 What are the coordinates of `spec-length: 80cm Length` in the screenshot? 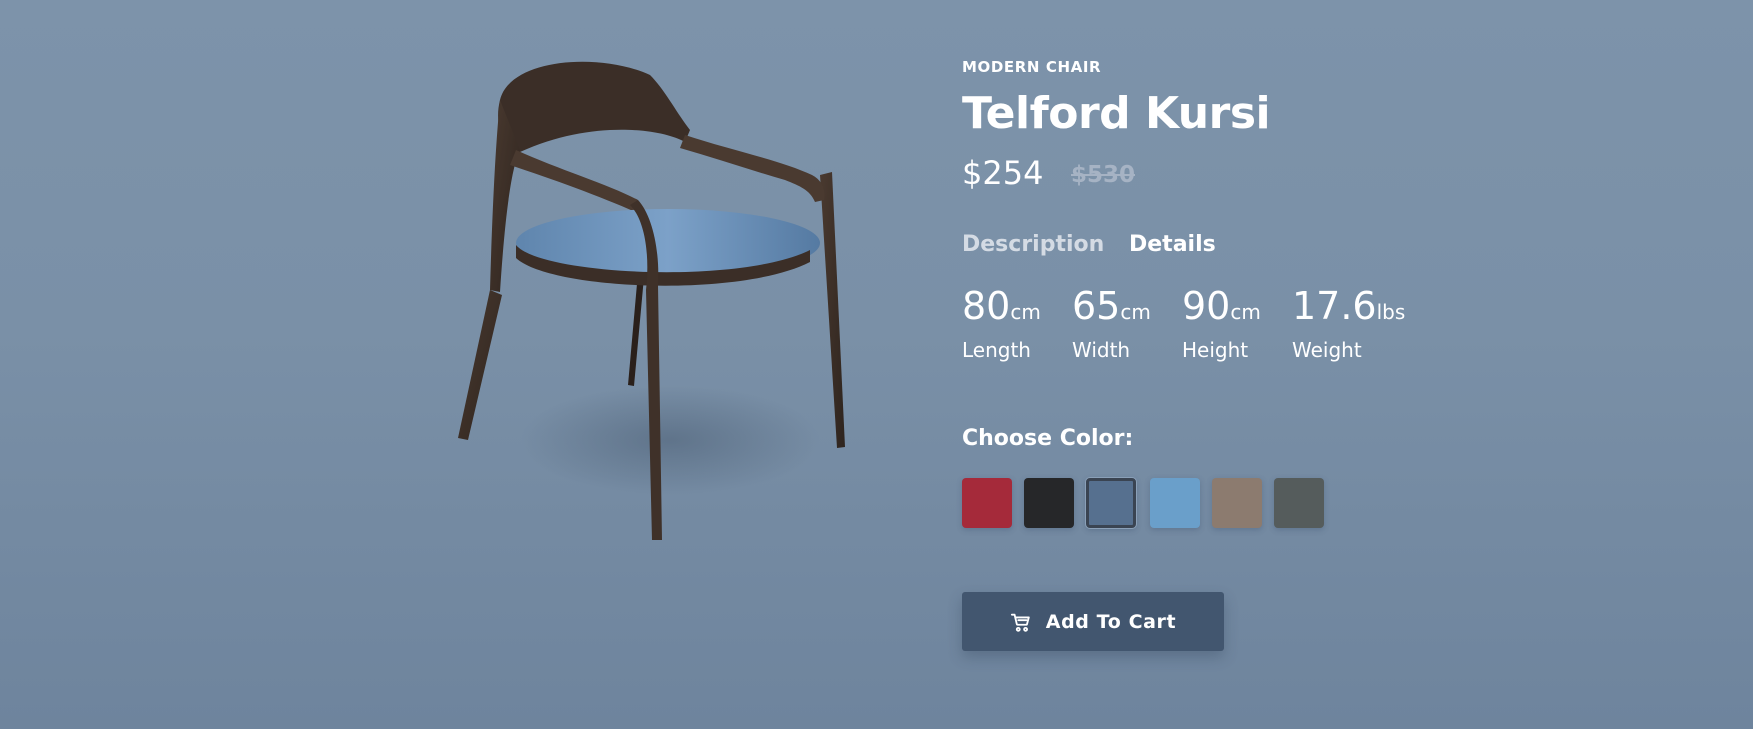 It's located at (1001, 323).